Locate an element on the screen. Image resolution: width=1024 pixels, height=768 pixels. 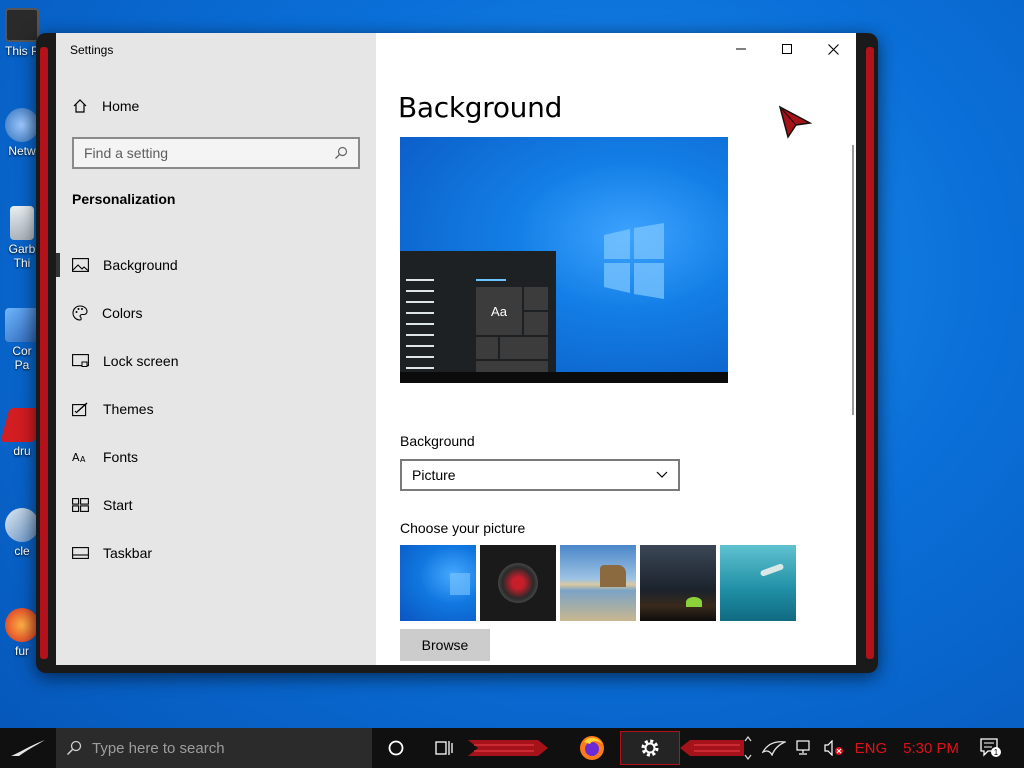
tray-rog-app is located at coordinates (774, 748).